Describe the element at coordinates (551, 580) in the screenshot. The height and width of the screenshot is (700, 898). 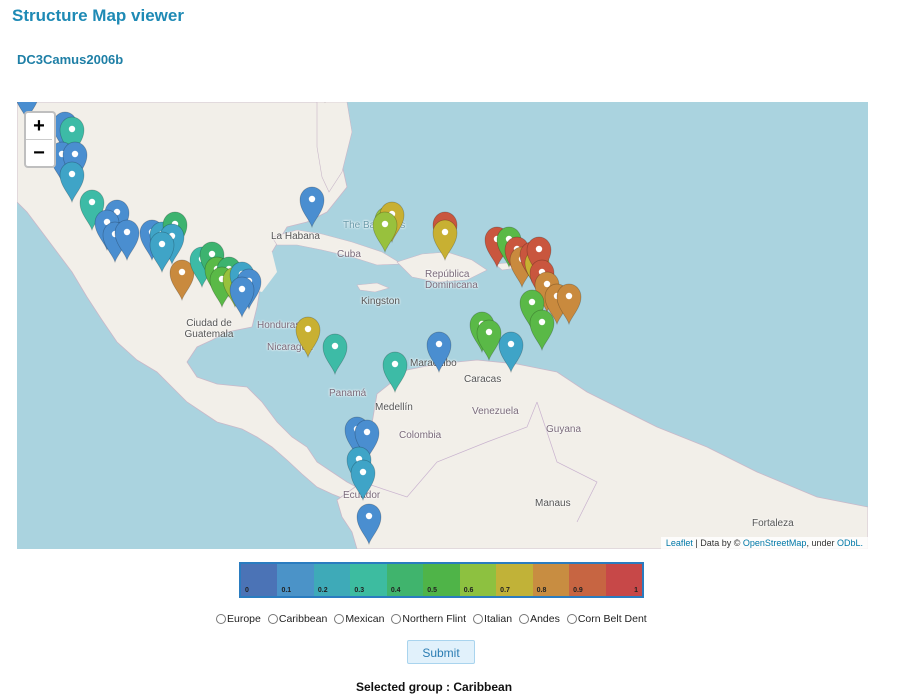
I see `legend-swatch: 0.8` at that location.